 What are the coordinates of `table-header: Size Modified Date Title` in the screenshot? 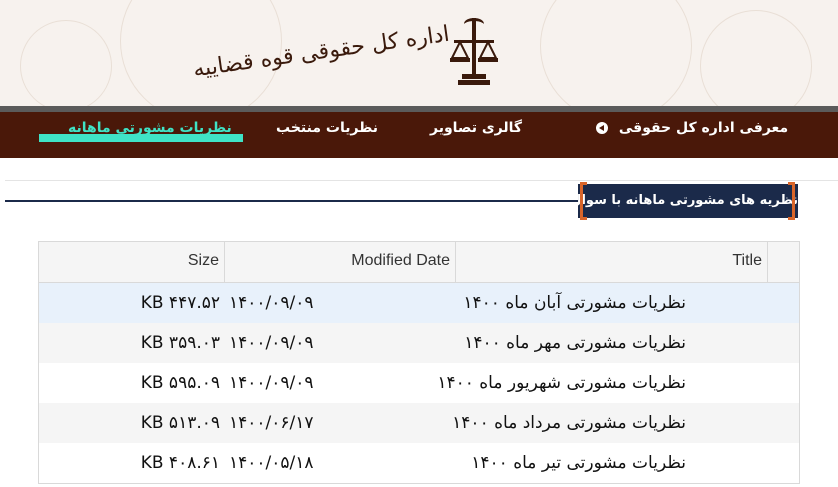 It's located at (419, 262).